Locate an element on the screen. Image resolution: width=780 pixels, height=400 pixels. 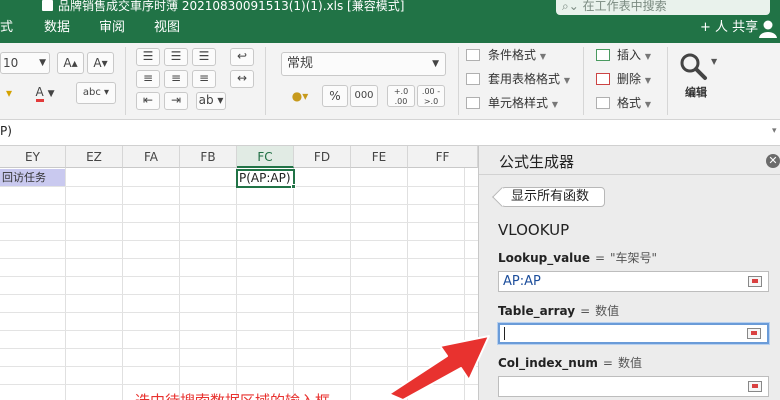
decrease-decimal-label: .00 ->.0 is located at coordinates (431, 96).